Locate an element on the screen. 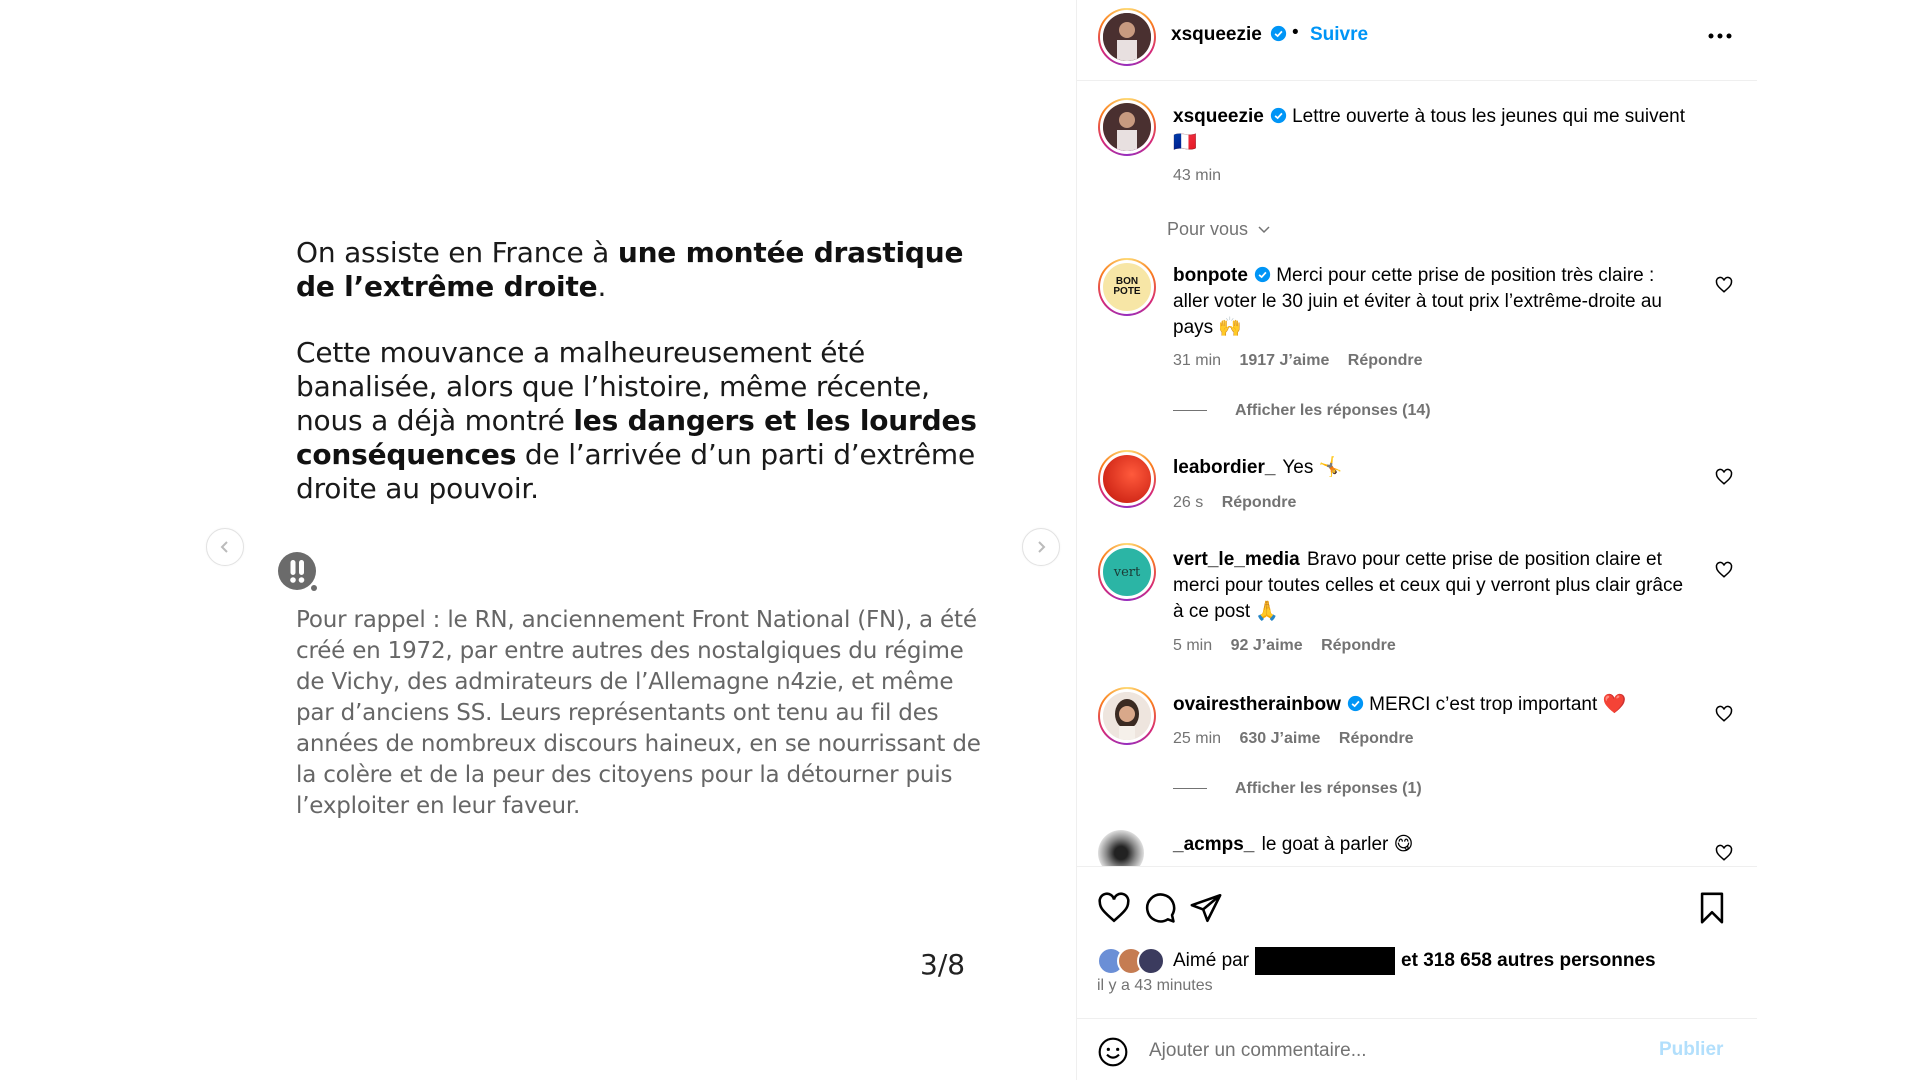  comment-time: 25 min is located at coordinates (1197, 738).